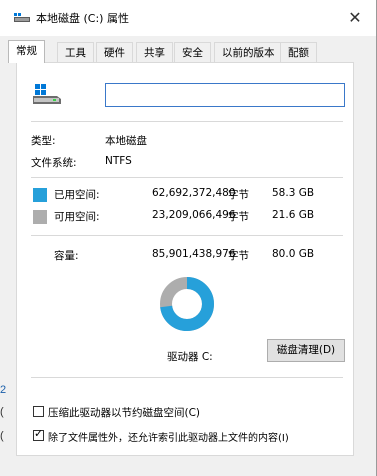 The image size is (377, 476). I want to click on capacity-bytes: 85,901,438,976, so click(194, 254).